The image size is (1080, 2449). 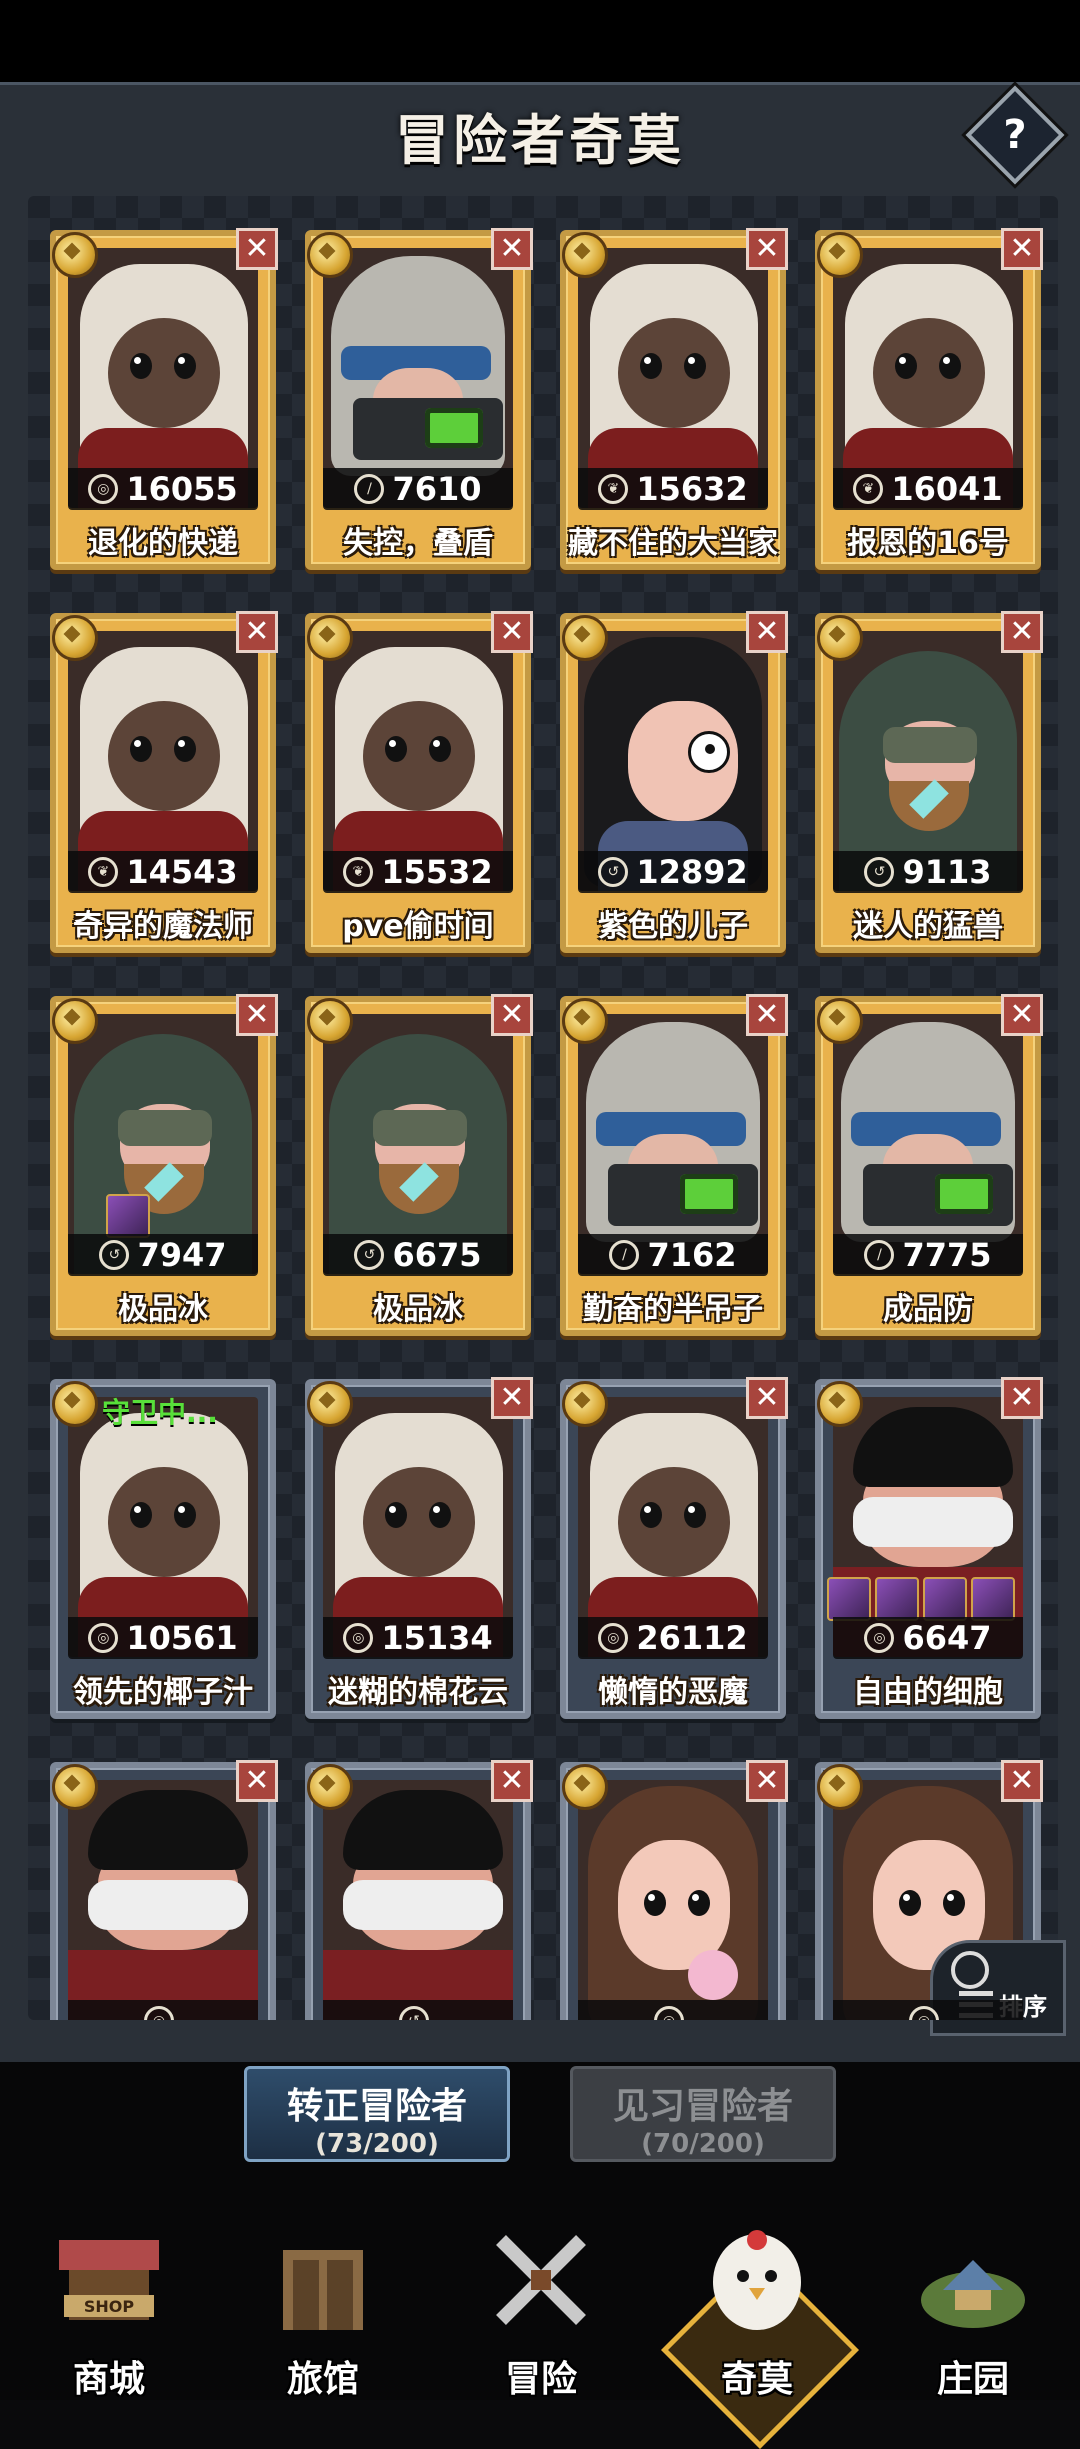 I want to click on adventurer-card: ✕ ◎ 16055 退化的快递, so click(x=164, y=399).